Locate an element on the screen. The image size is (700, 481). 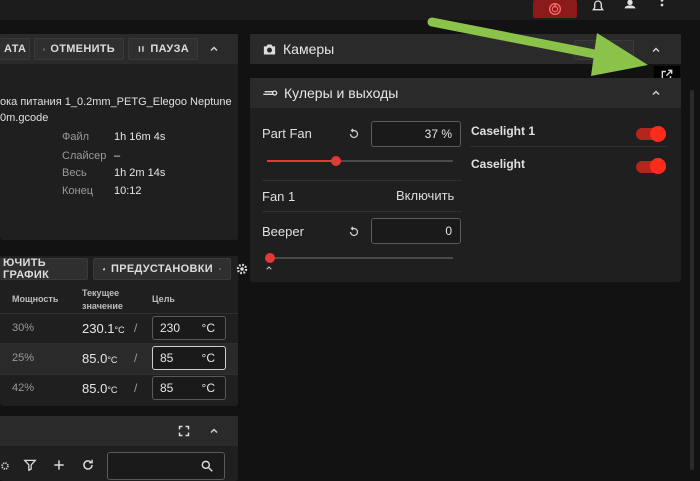
target-value: 230 is located at coordinates (170, 328).